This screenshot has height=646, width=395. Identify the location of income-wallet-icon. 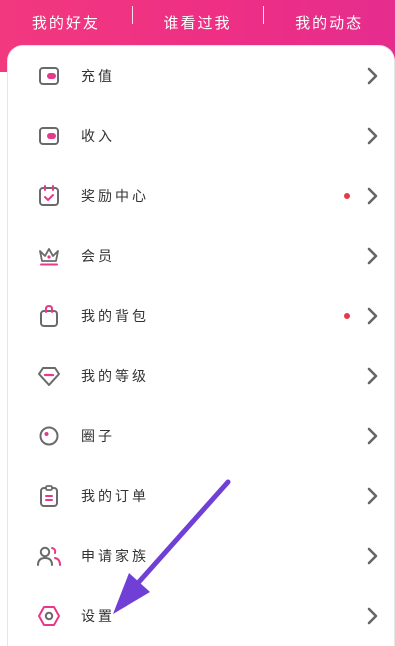
(49, 136).